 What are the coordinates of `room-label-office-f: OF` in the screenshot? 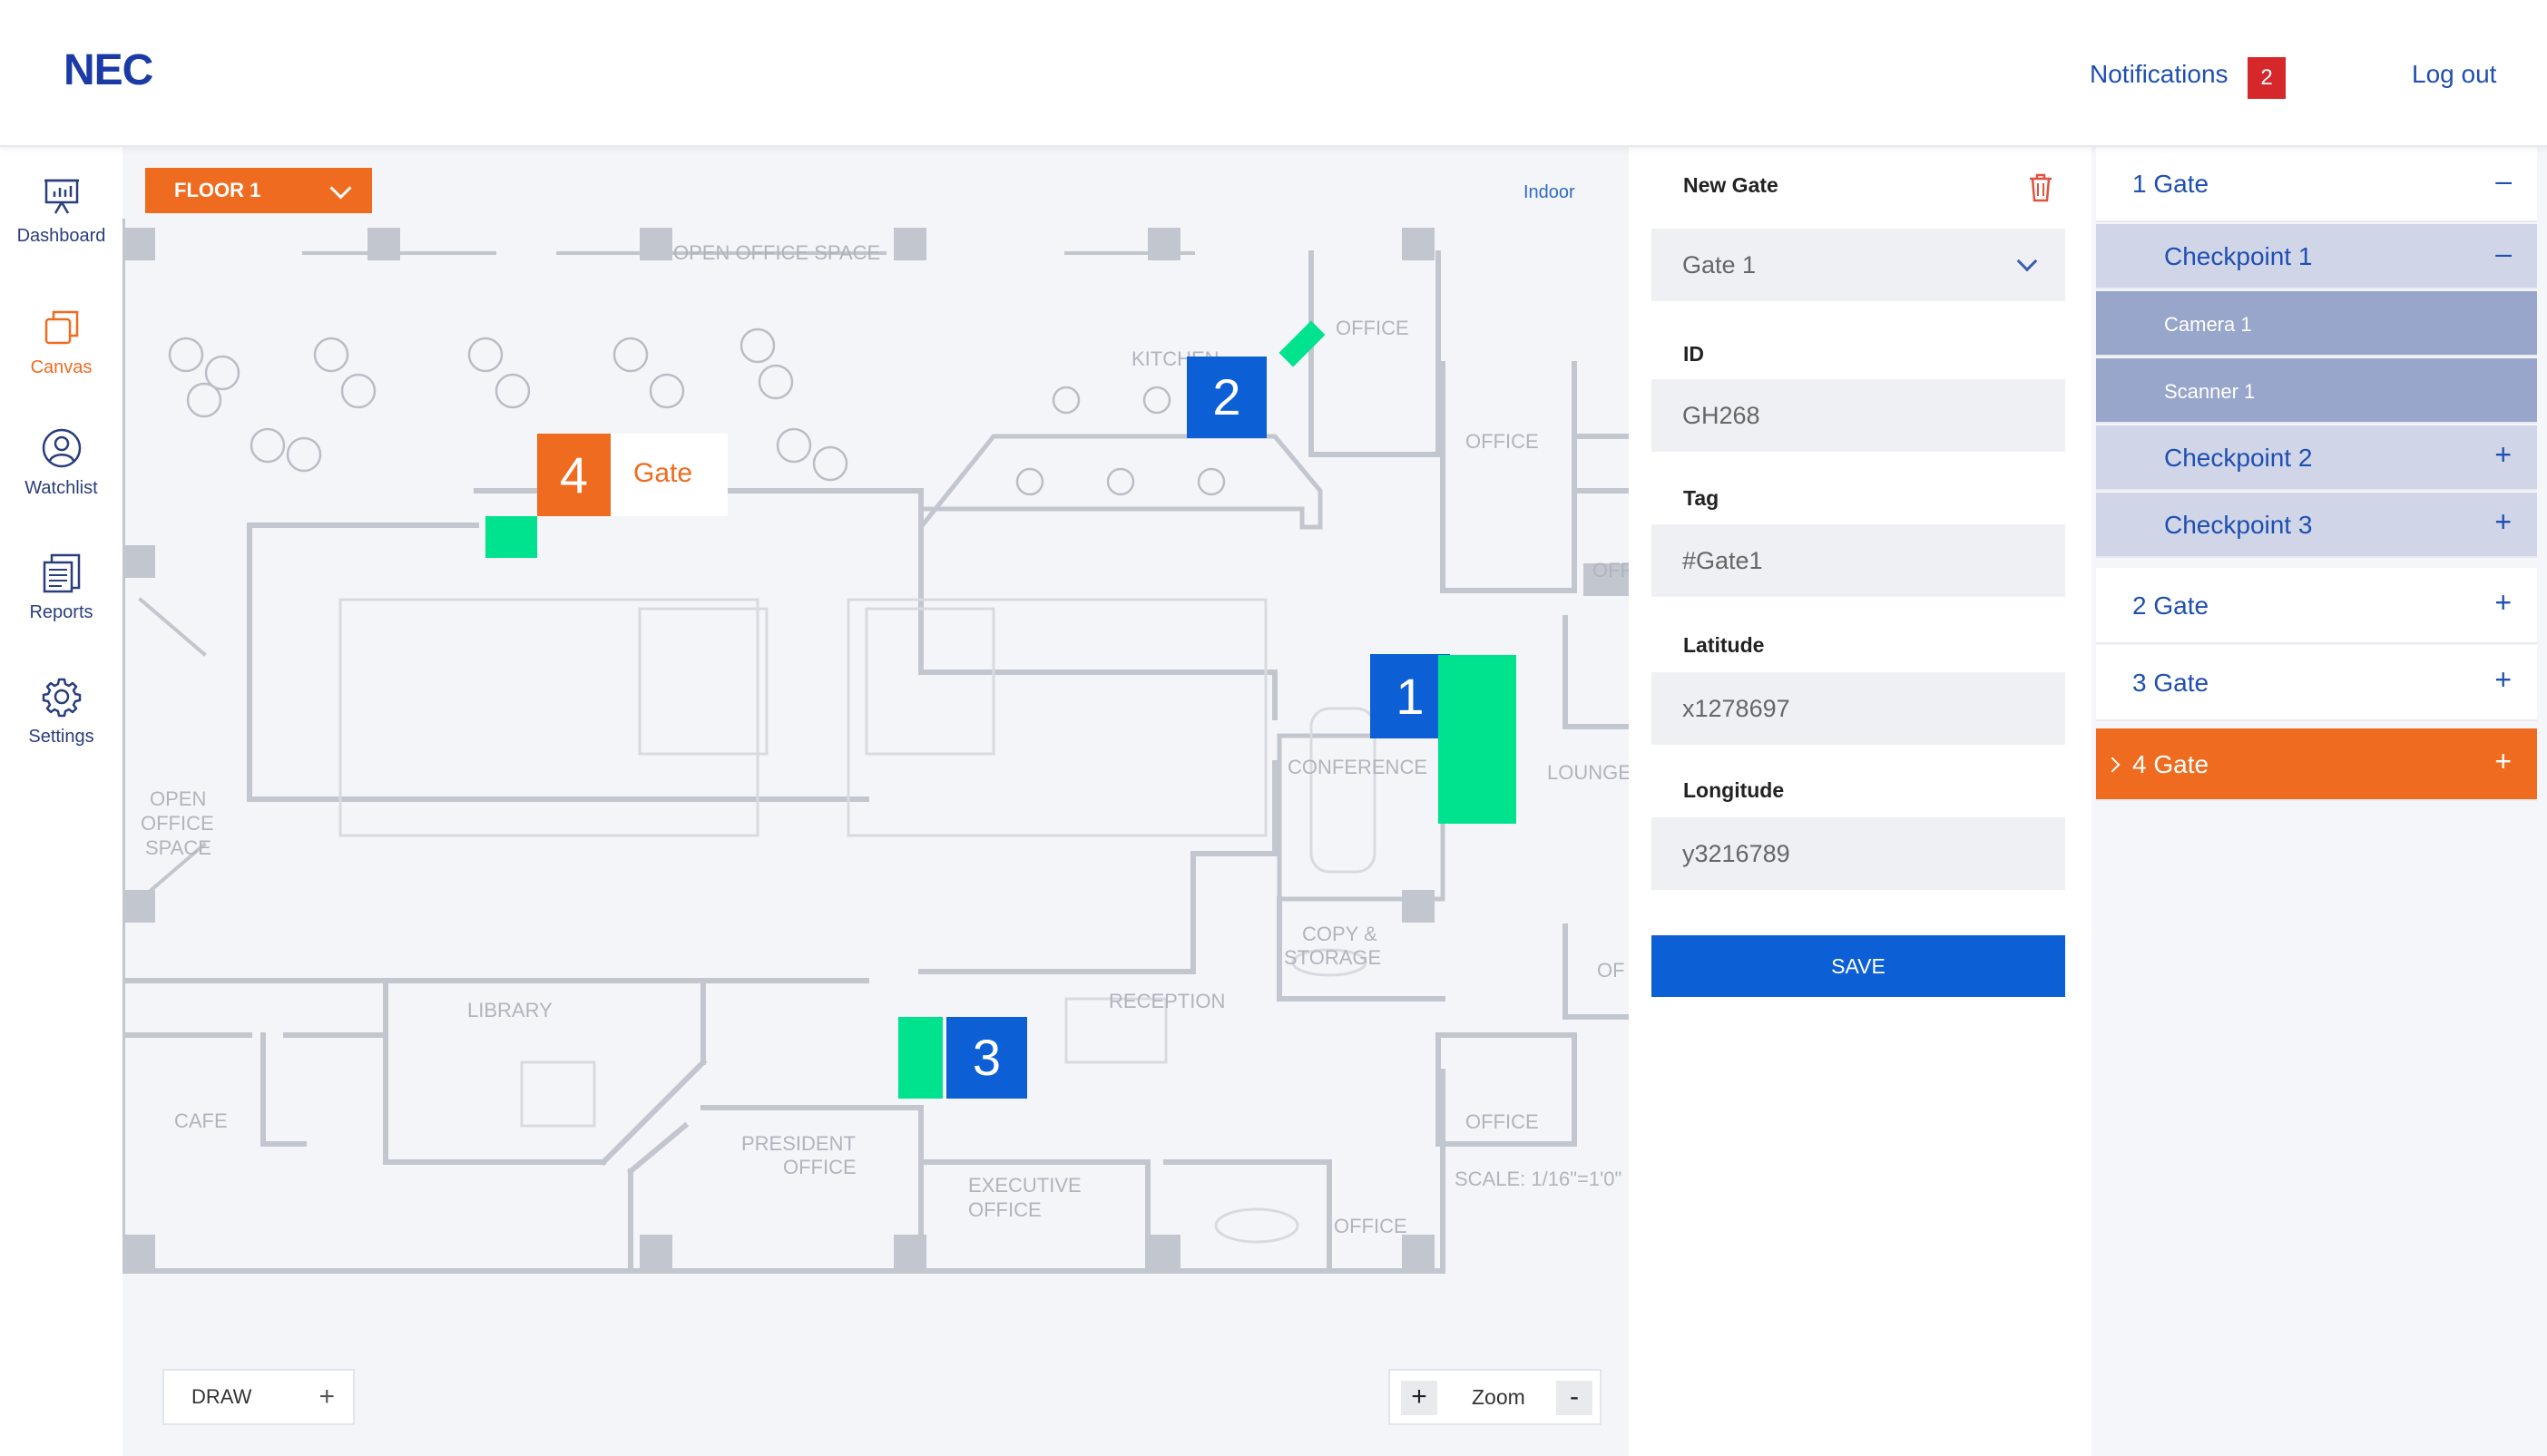 It's located at (1611, 971).